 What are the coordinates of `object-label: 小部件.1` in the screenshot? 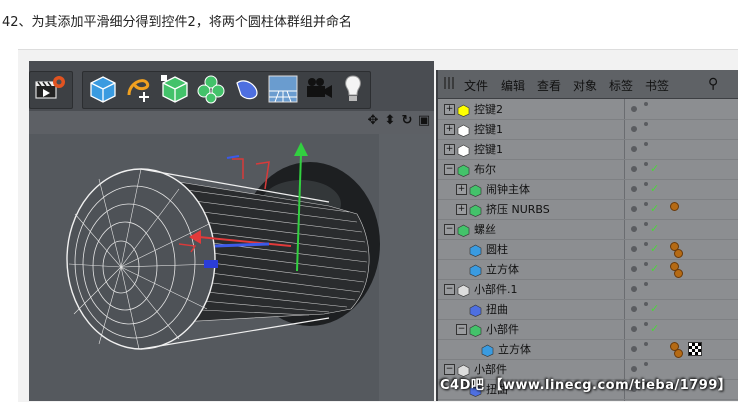 It's located at (496, 289).